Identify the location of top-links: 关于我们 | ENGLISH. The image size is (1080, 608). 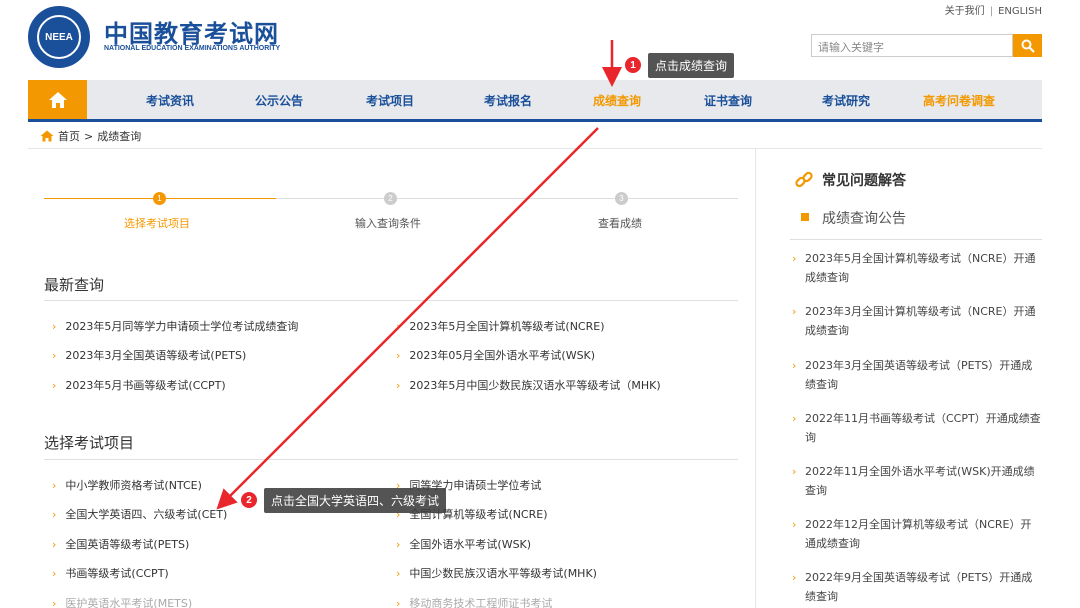
(993, 9).